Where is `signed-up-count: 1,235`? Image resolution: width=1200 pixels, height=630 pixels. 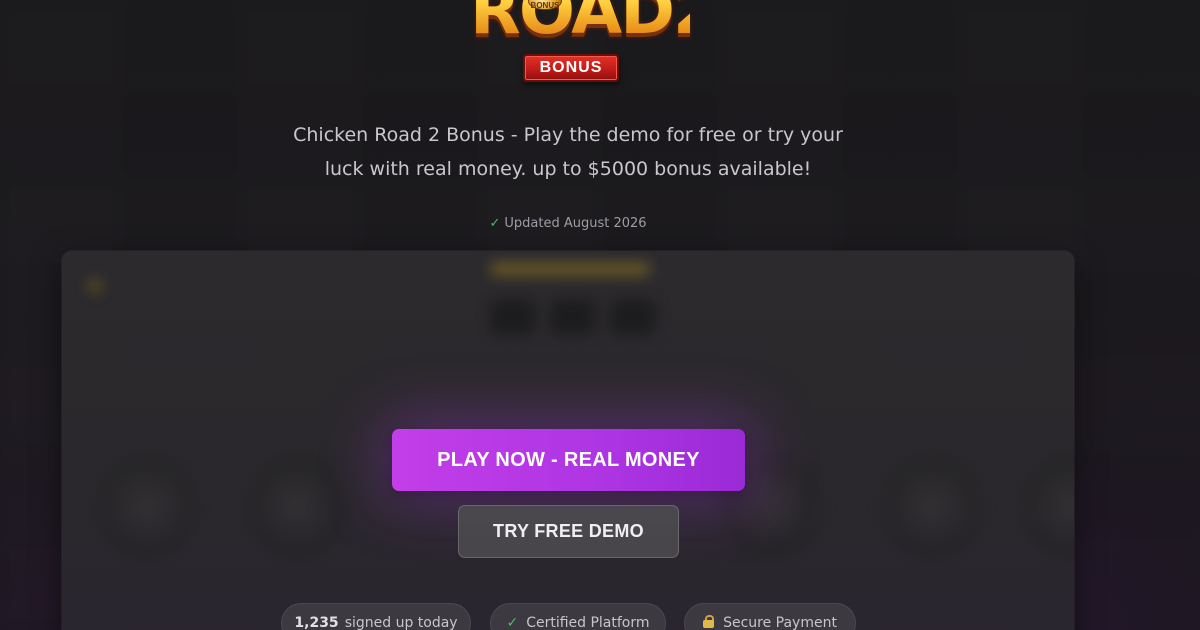 signed-up-count: 1,235 is located at coordinates (316, 622).